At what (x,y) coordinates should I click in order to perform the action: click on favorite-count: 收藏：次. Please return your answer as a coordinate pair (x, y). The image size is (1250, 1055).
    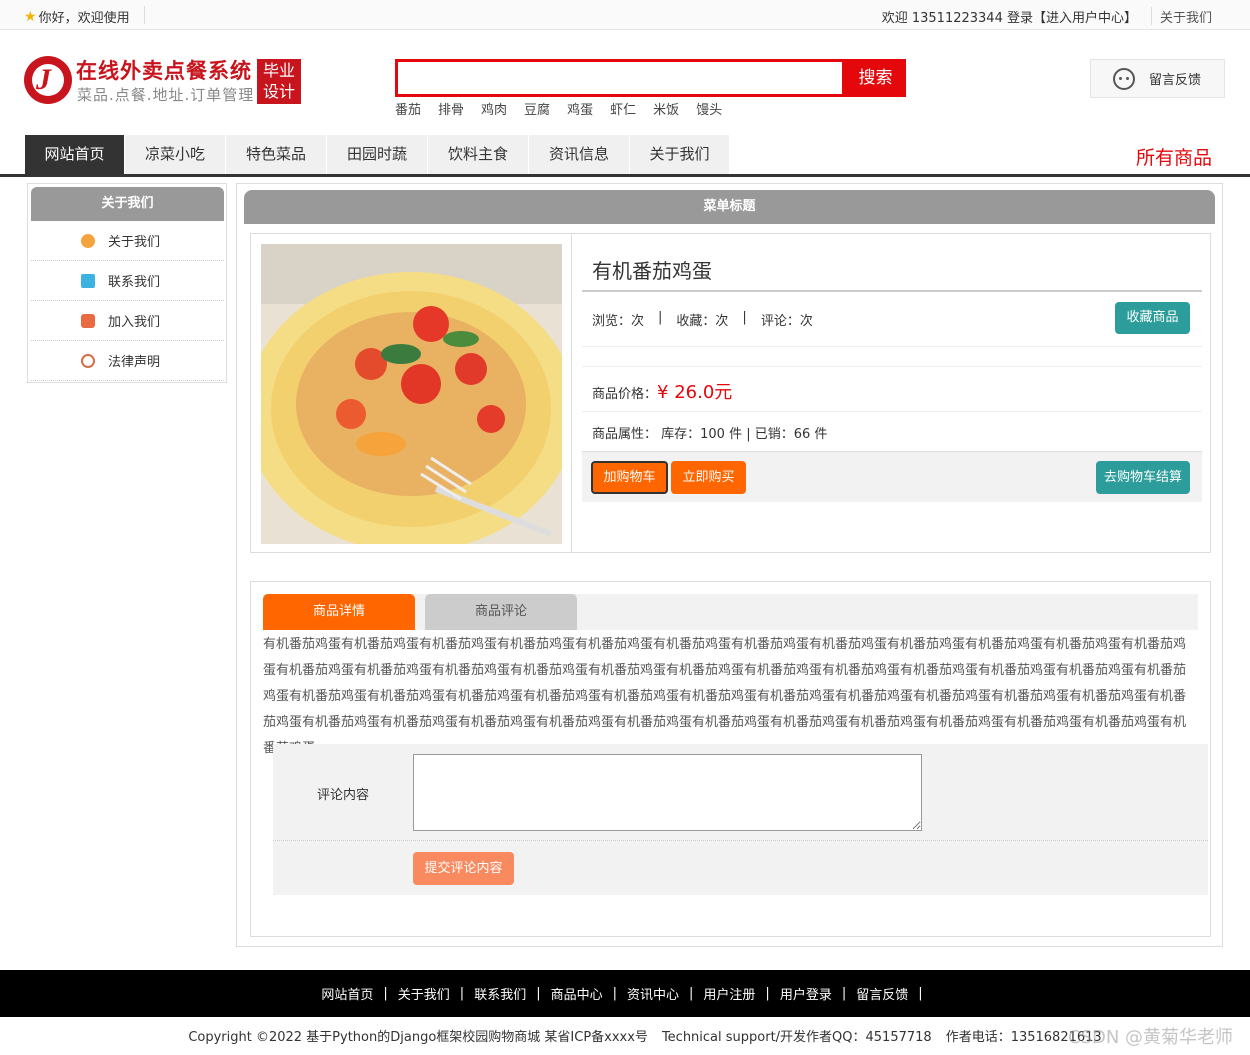
    Looking at the image, I should click on (702, 321).